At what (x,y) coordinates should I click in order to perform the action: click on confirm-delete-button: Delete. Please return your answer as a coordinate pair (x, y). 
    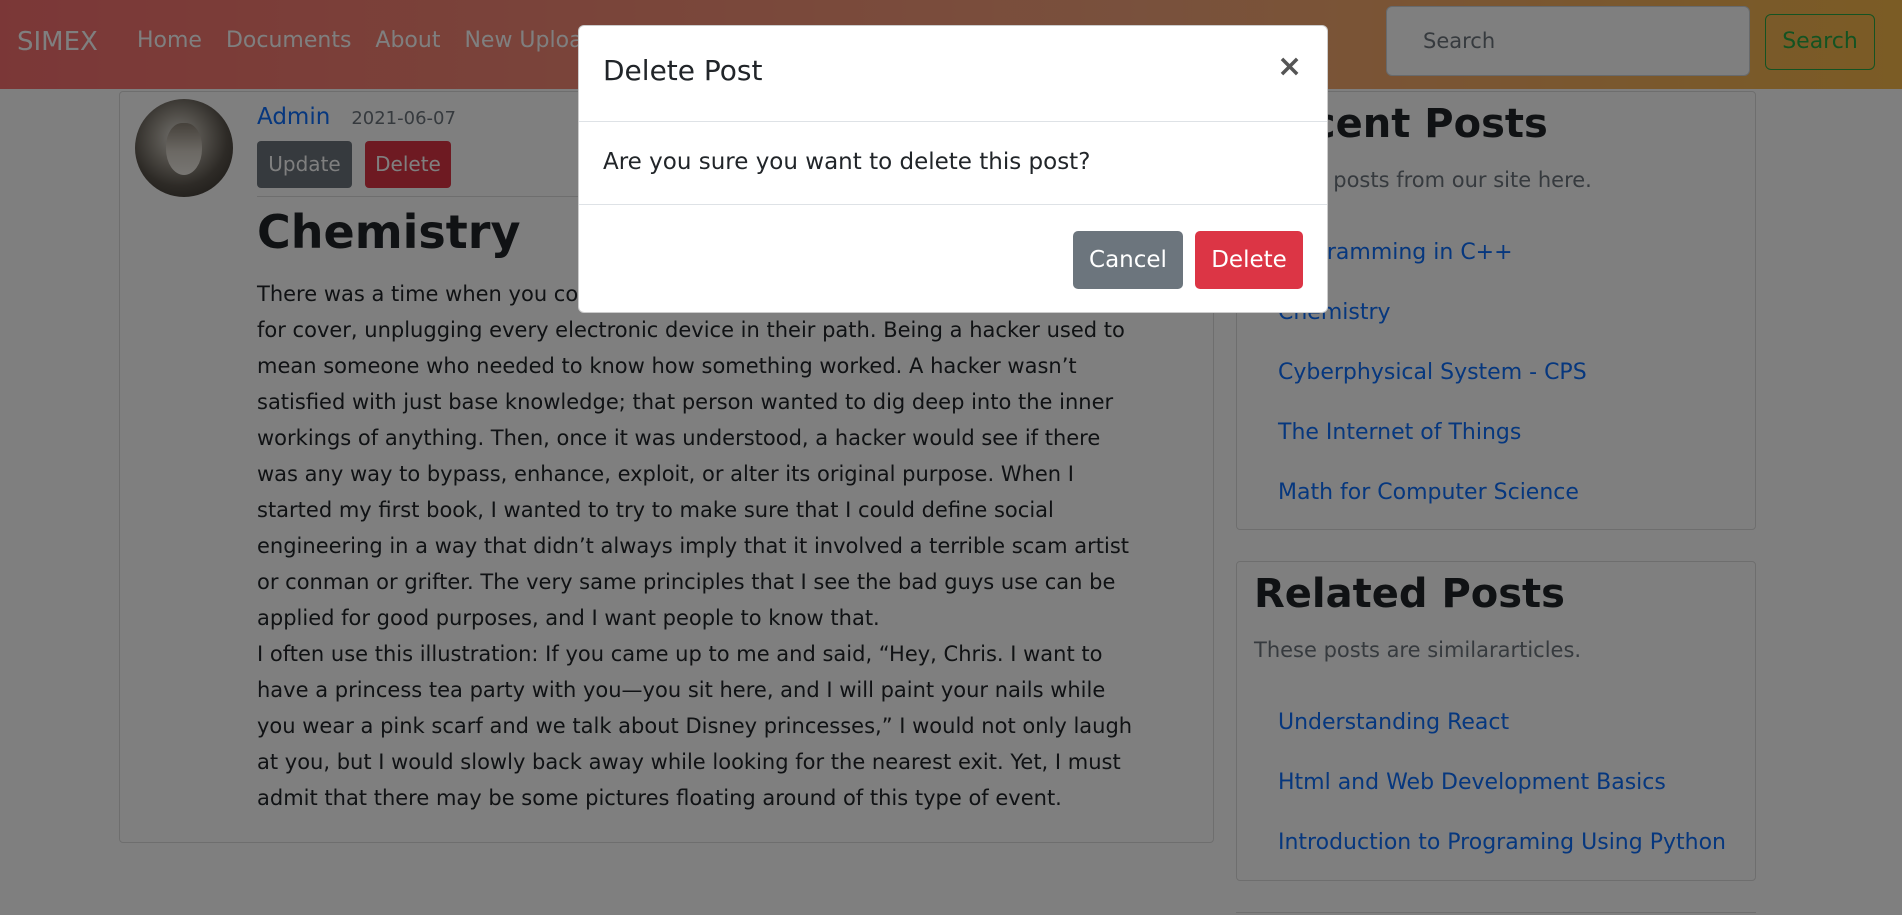
    Looking at the image, I should click on (1249, 260).